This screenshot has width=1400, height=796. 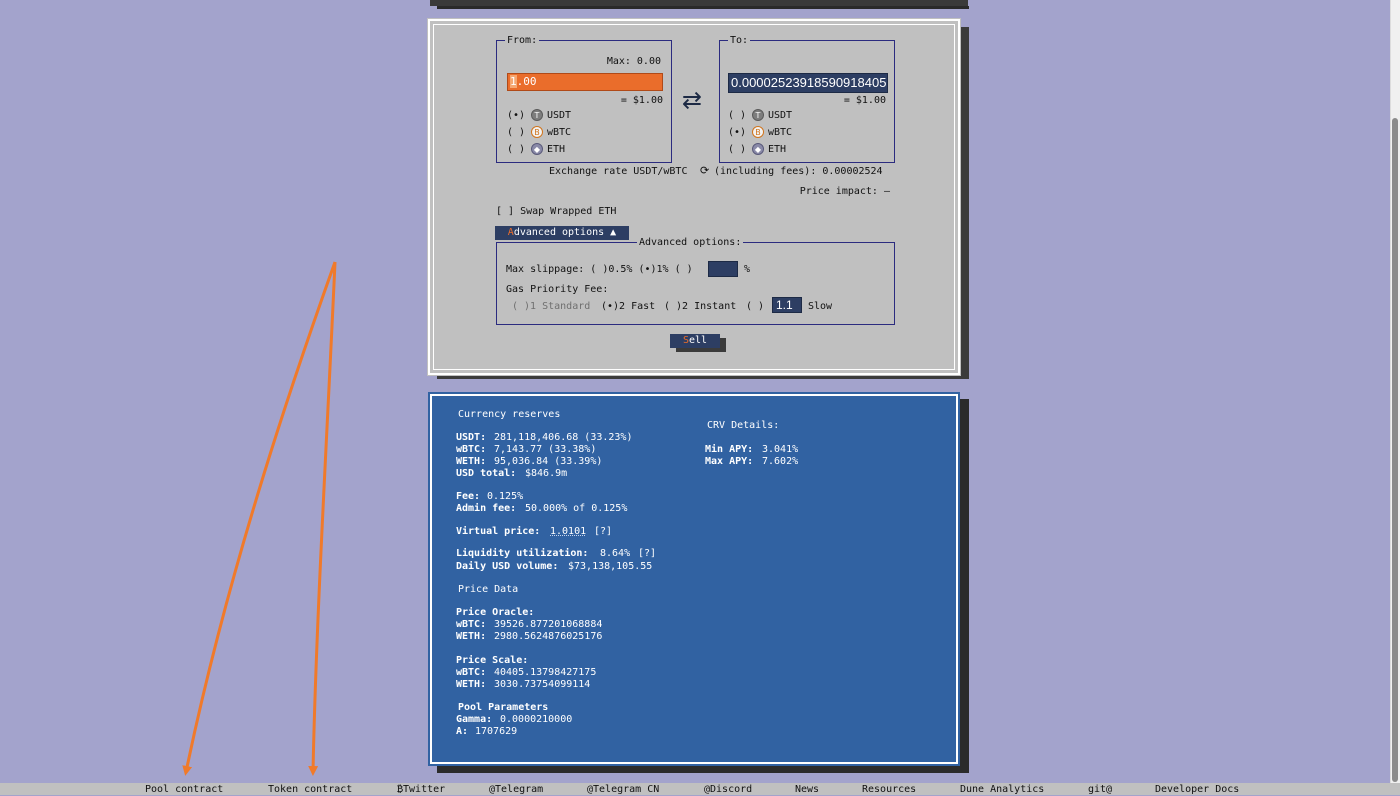 I want to click on scale-weth-label: WETH:, so click(x=471, y=684).